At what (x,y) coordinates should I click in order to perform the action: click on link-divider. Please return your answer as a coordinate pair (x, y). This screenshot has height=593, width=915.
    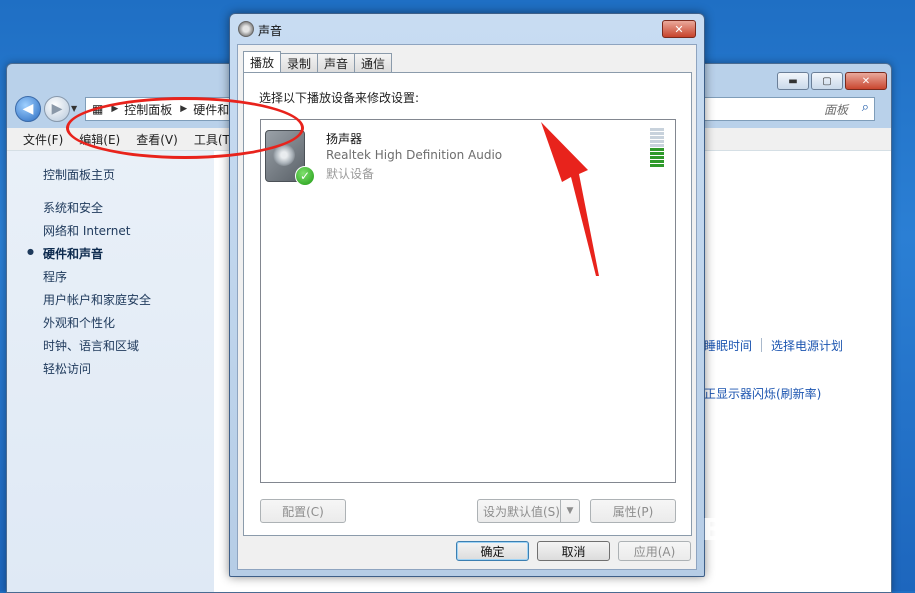
    Looking at the image, I should click on (761, 345).